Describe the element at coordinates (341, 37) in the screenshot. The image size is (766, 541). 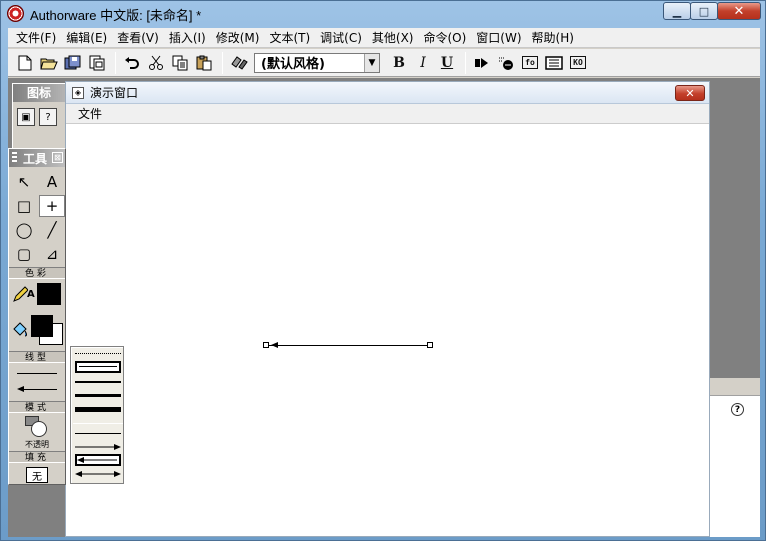
I see `menu-debug: 调试(C)` at that location.